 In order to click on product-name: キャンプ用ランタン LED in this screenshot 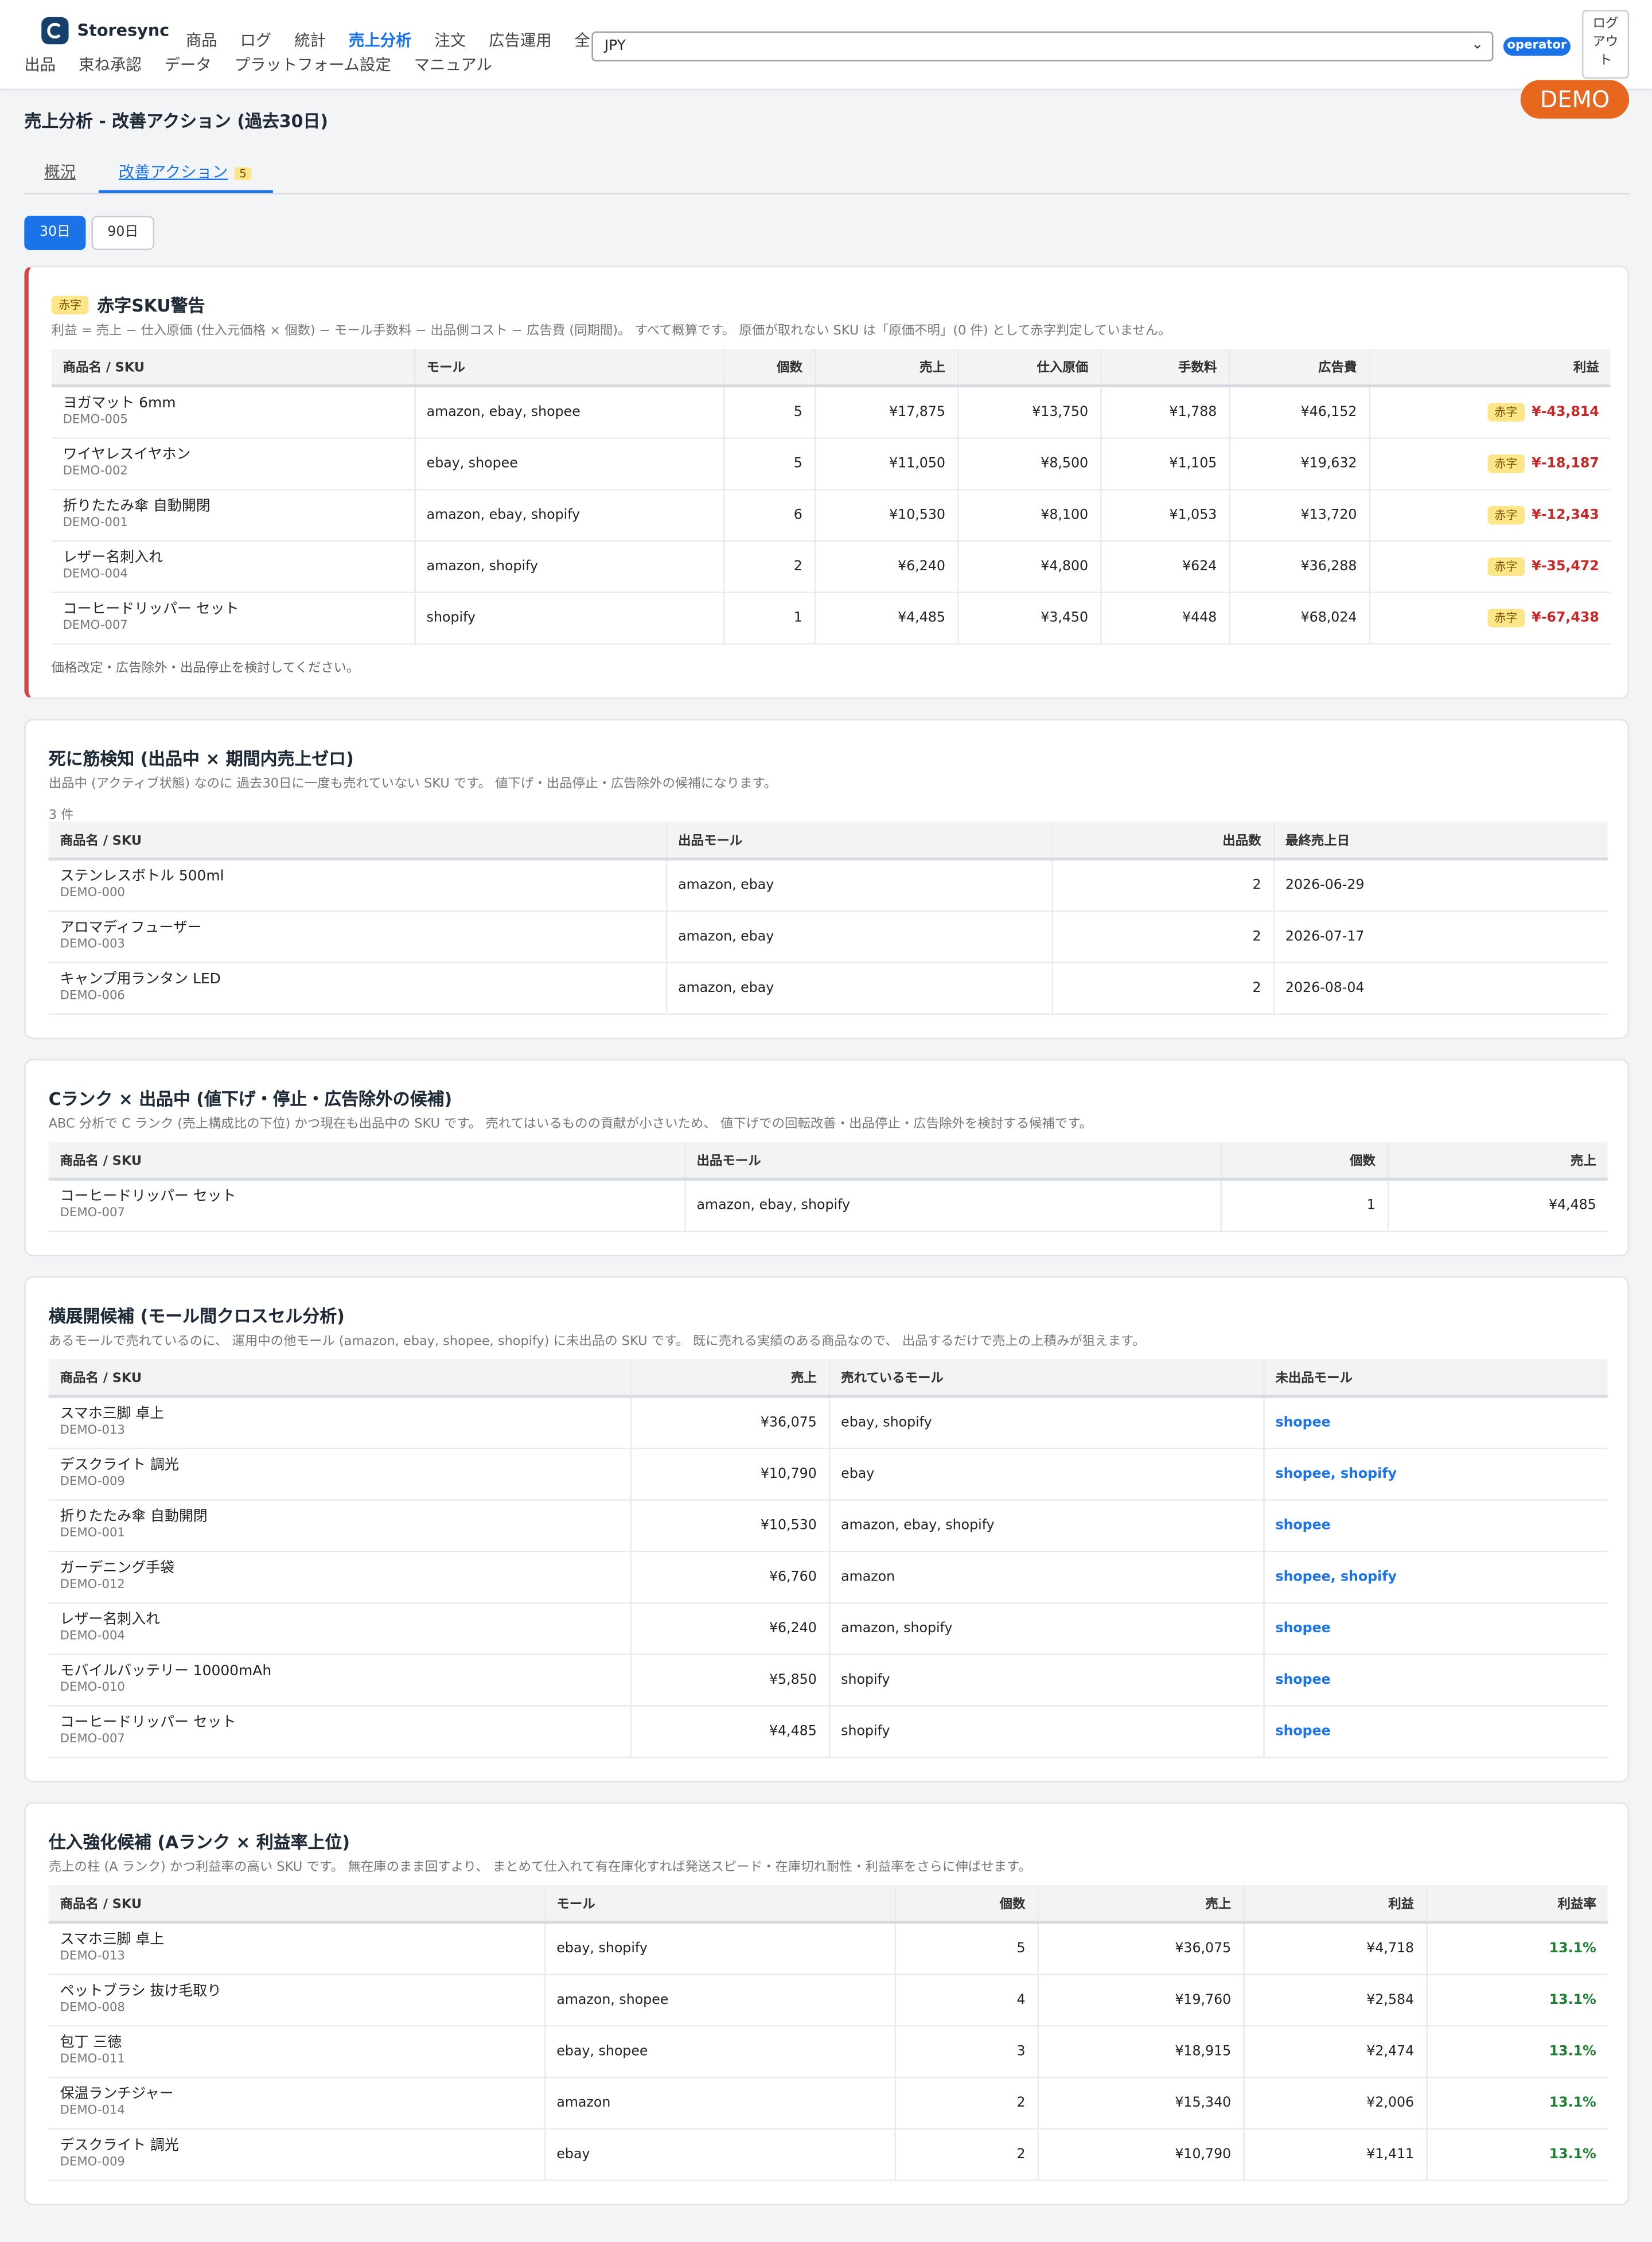, I will do `click(140, 979)`.